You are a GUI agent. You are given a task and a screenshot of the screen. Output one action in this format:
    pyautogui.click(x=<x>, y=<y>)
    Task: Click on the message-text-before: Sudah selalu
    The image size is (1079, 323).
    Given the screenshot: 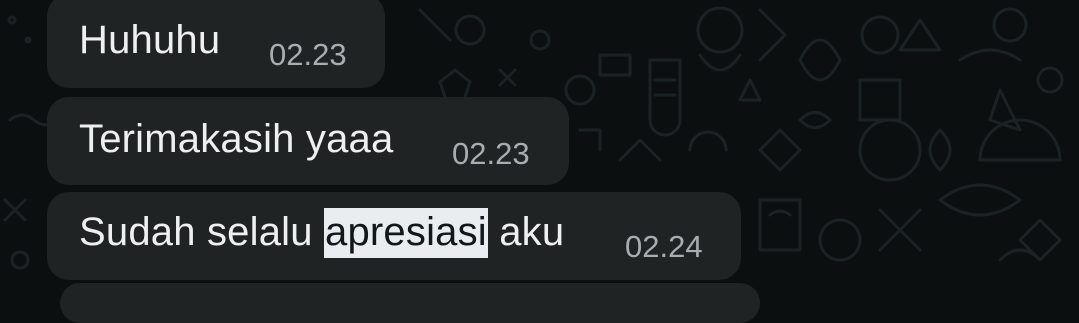 What is the action you would take?
    pyautogui.click(x=202, y=232)
    